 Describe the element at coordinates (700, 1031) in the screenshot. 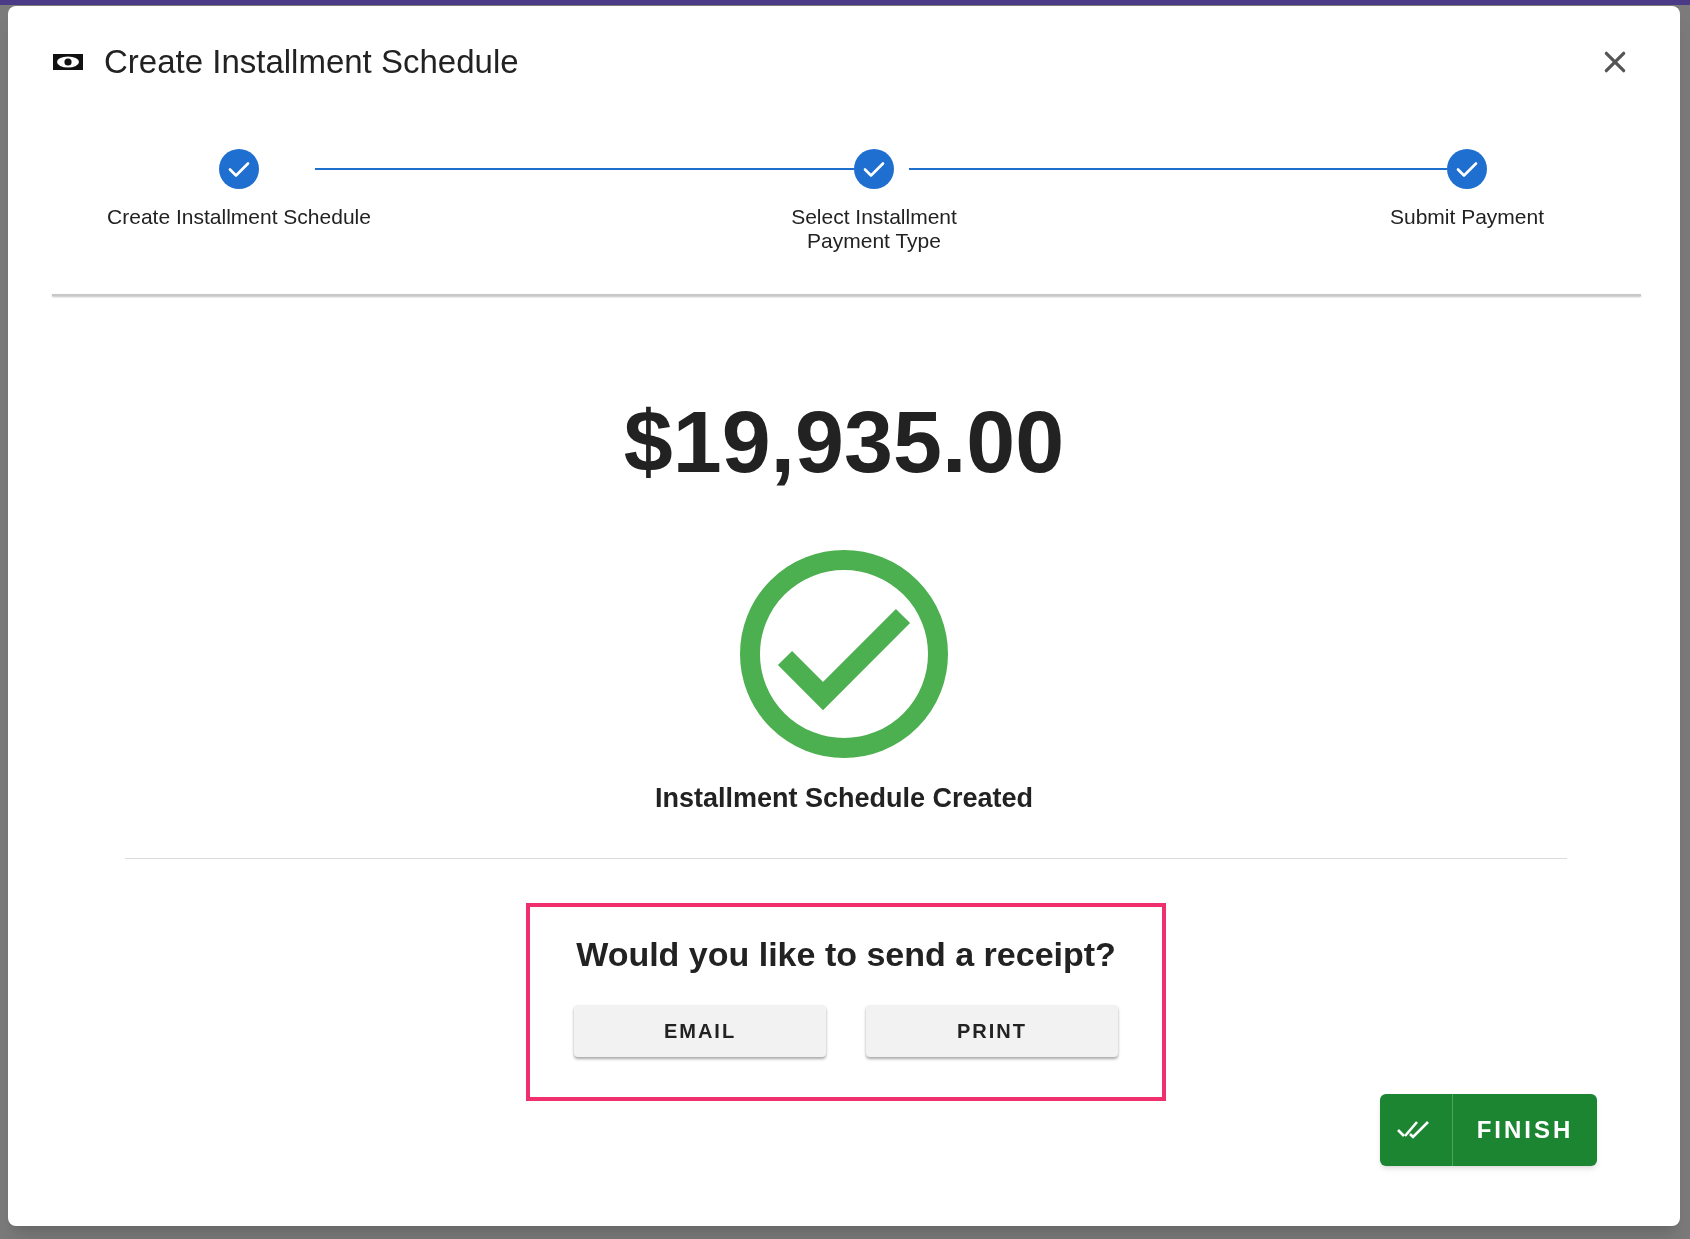

I see `receipt-button: EMAIL` at that location.